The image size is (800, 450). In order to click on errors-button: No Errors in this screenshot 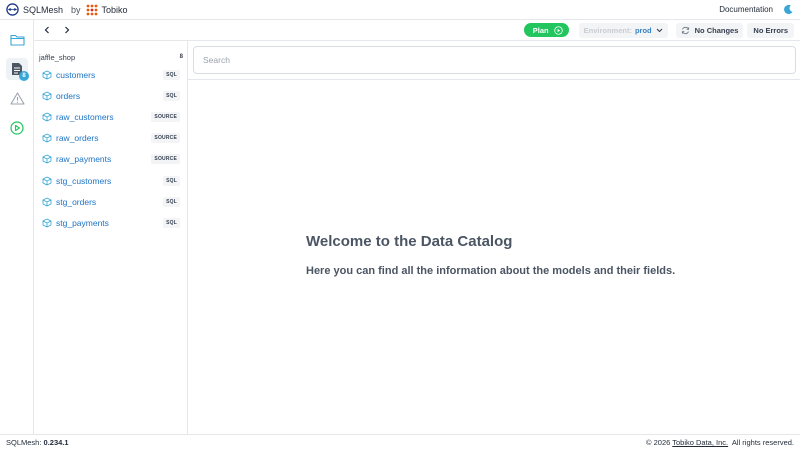, I will do `click(770, 30)`.